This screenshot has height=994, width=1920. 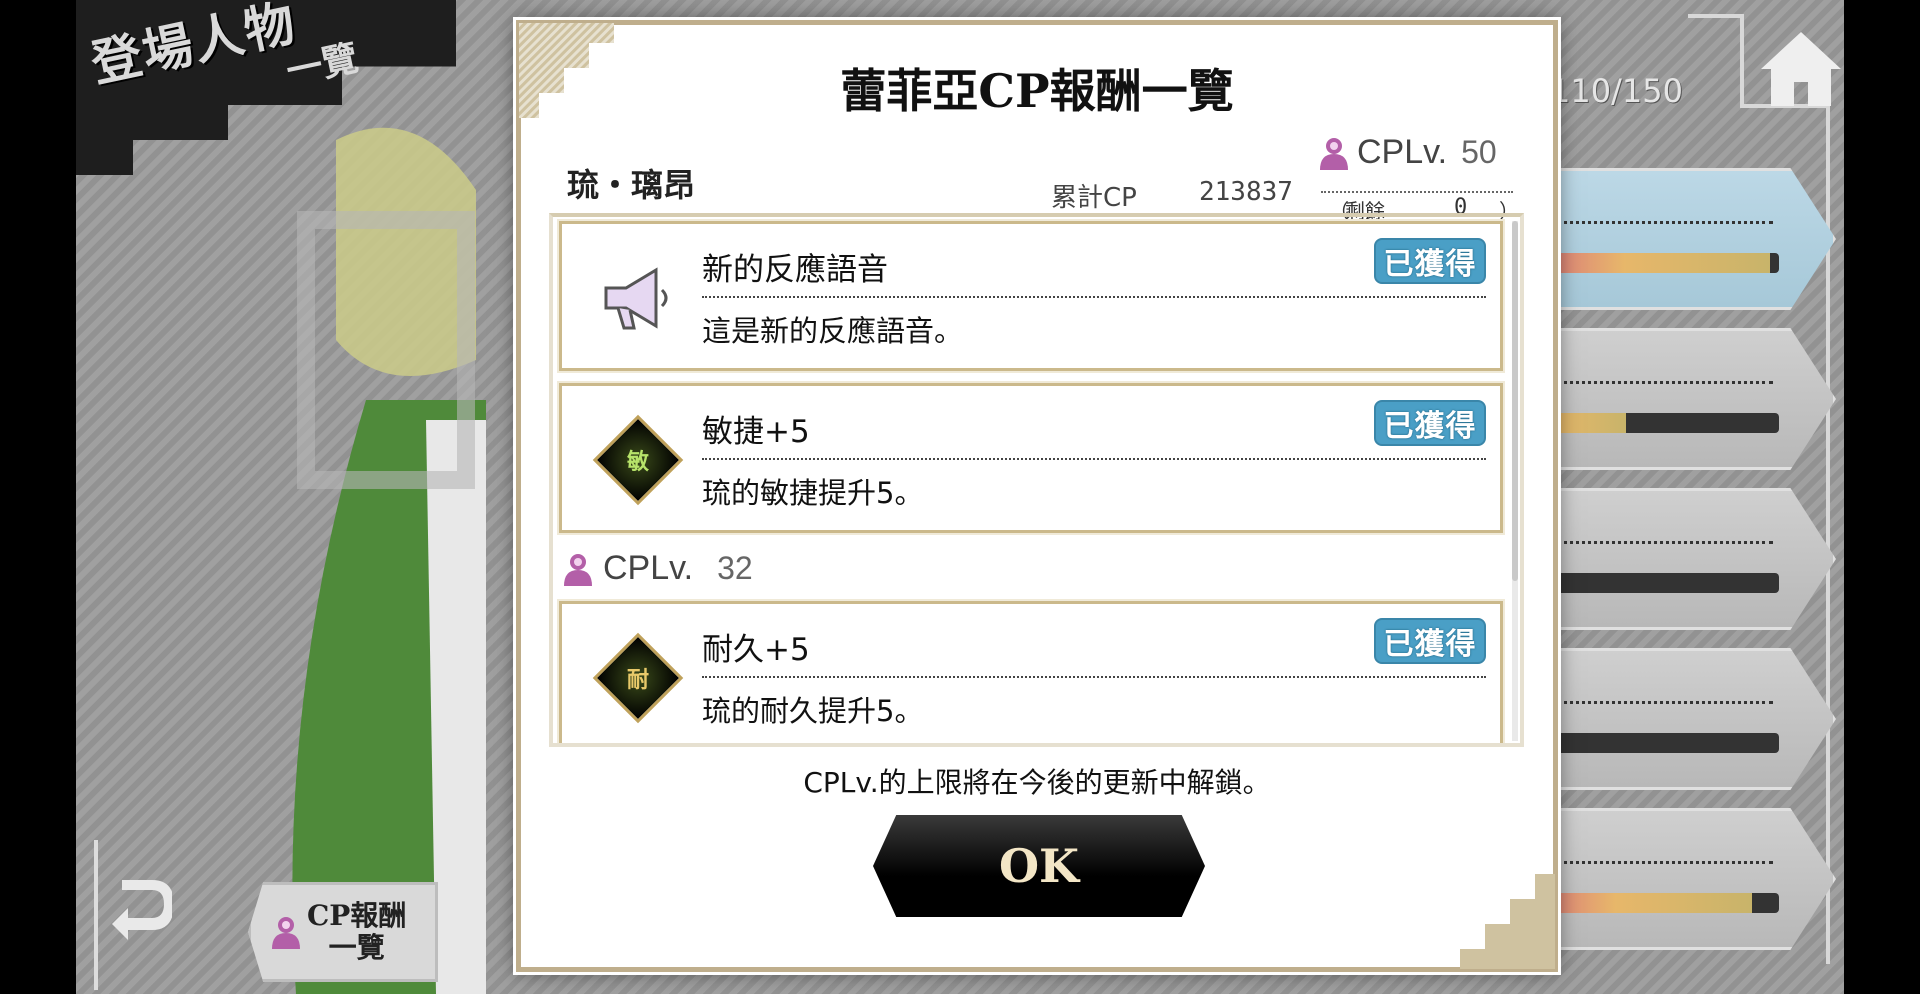 I want to click on cplv-label: CPLv., so click(x=1402, y=152).